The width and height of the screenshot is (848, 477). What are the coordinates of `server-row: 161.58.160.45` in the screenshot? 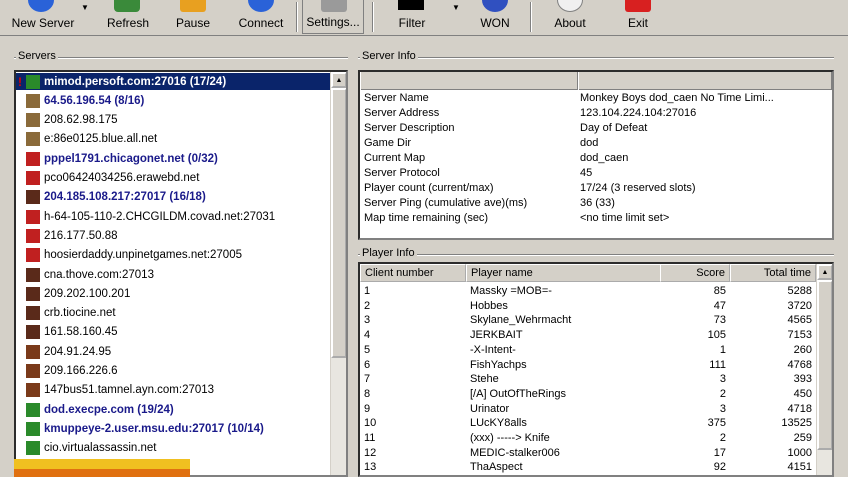 It's located at (175, 332).